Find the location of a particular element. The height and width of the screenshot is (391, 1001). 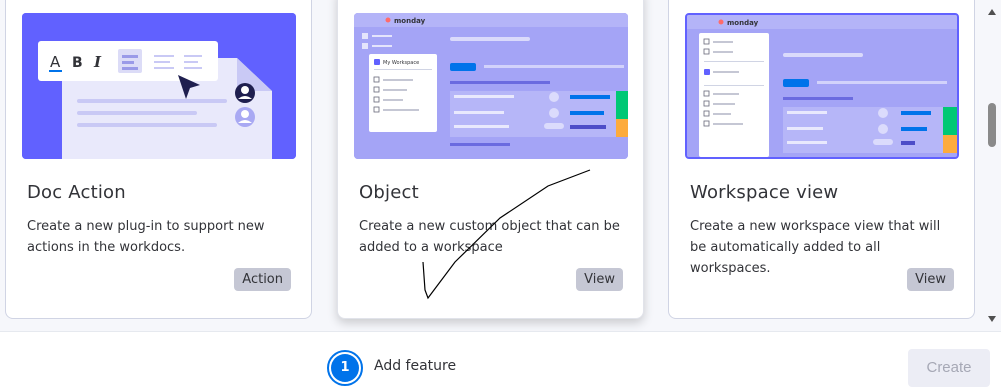

scroll-up-icon is located at coordinates (992, 12).